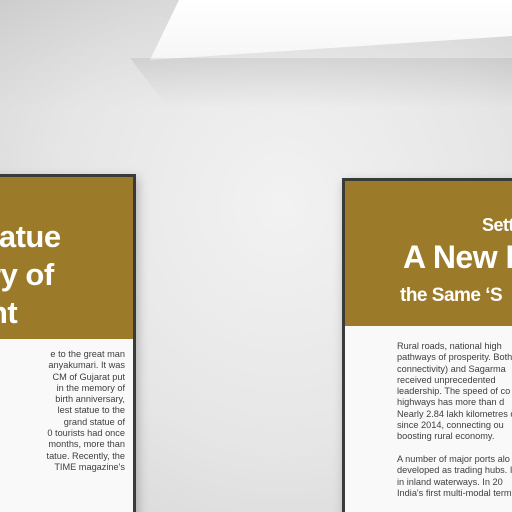  I want to click on poster-left-body-line: in the memory of, so click(90, 387).